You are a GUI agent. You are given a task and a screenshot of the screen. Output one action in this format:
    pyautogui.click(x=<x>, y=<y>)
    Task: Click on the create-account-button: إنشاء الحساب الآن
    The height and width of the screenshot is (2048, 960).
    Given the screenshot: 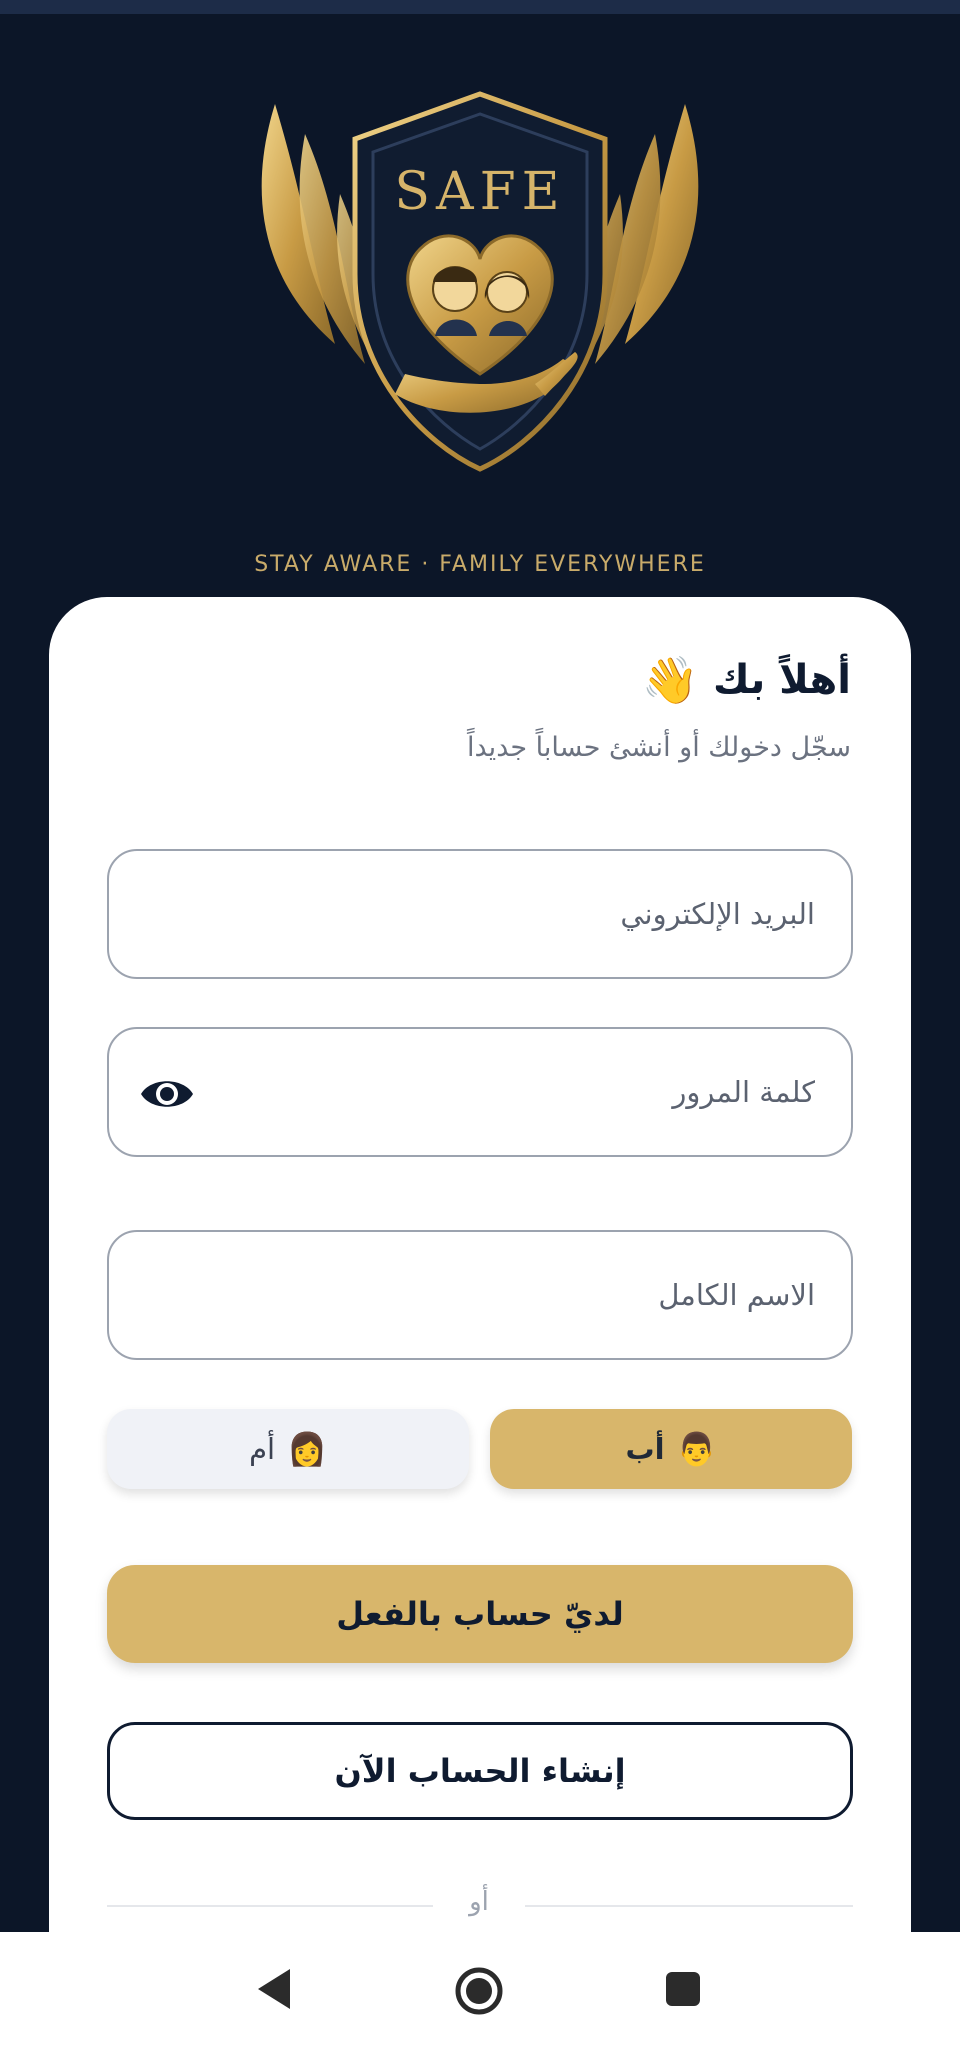 What is the action you would take?
    pyautogui.click(x=480, y=1771)
    